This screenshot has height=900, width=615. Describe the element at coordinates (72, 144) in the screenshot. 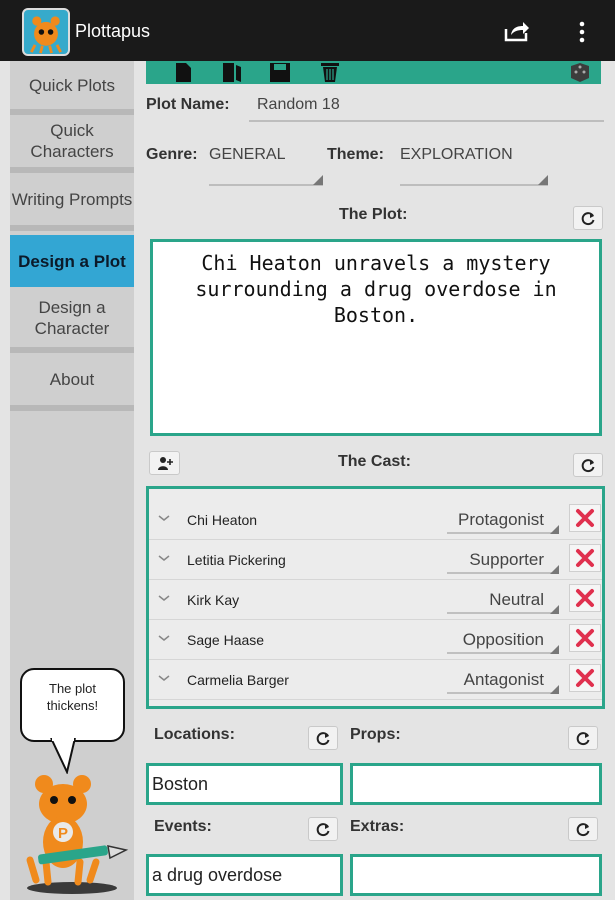

I see `sidebar-item-quick-characters: Quick Characters` at that location.